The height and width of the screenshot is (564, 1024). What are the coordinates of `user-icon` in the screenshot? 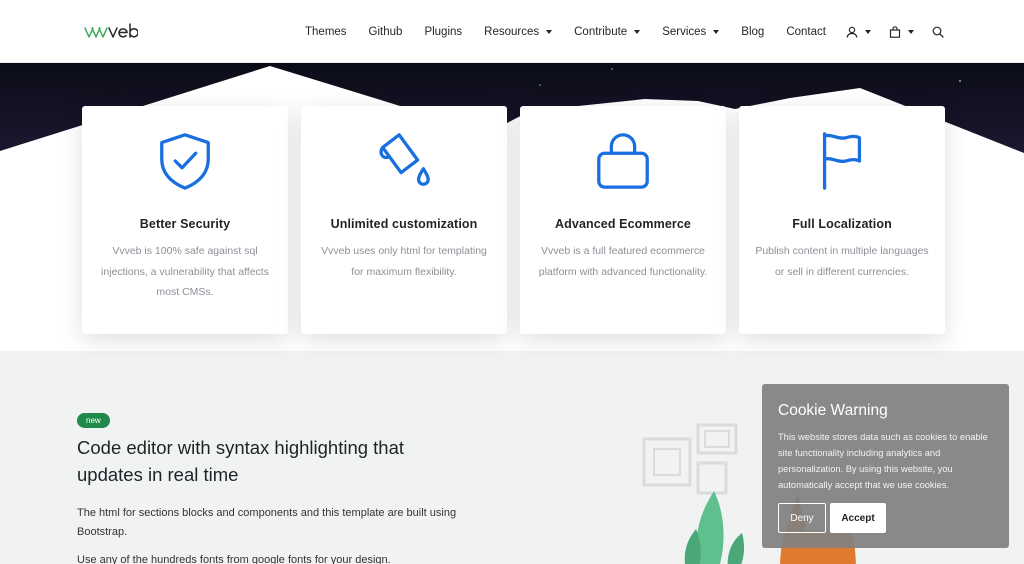 It's located at (852, 32).